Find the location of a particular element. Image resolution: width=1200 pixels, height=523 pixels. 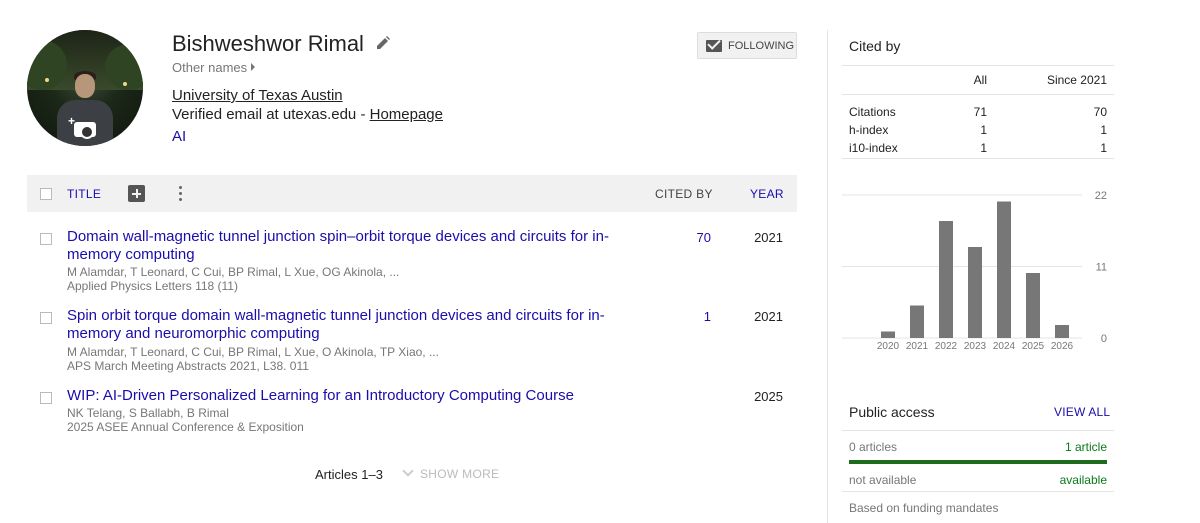

articles-count: Articles 1–3 is located at coordinates (349, 474).